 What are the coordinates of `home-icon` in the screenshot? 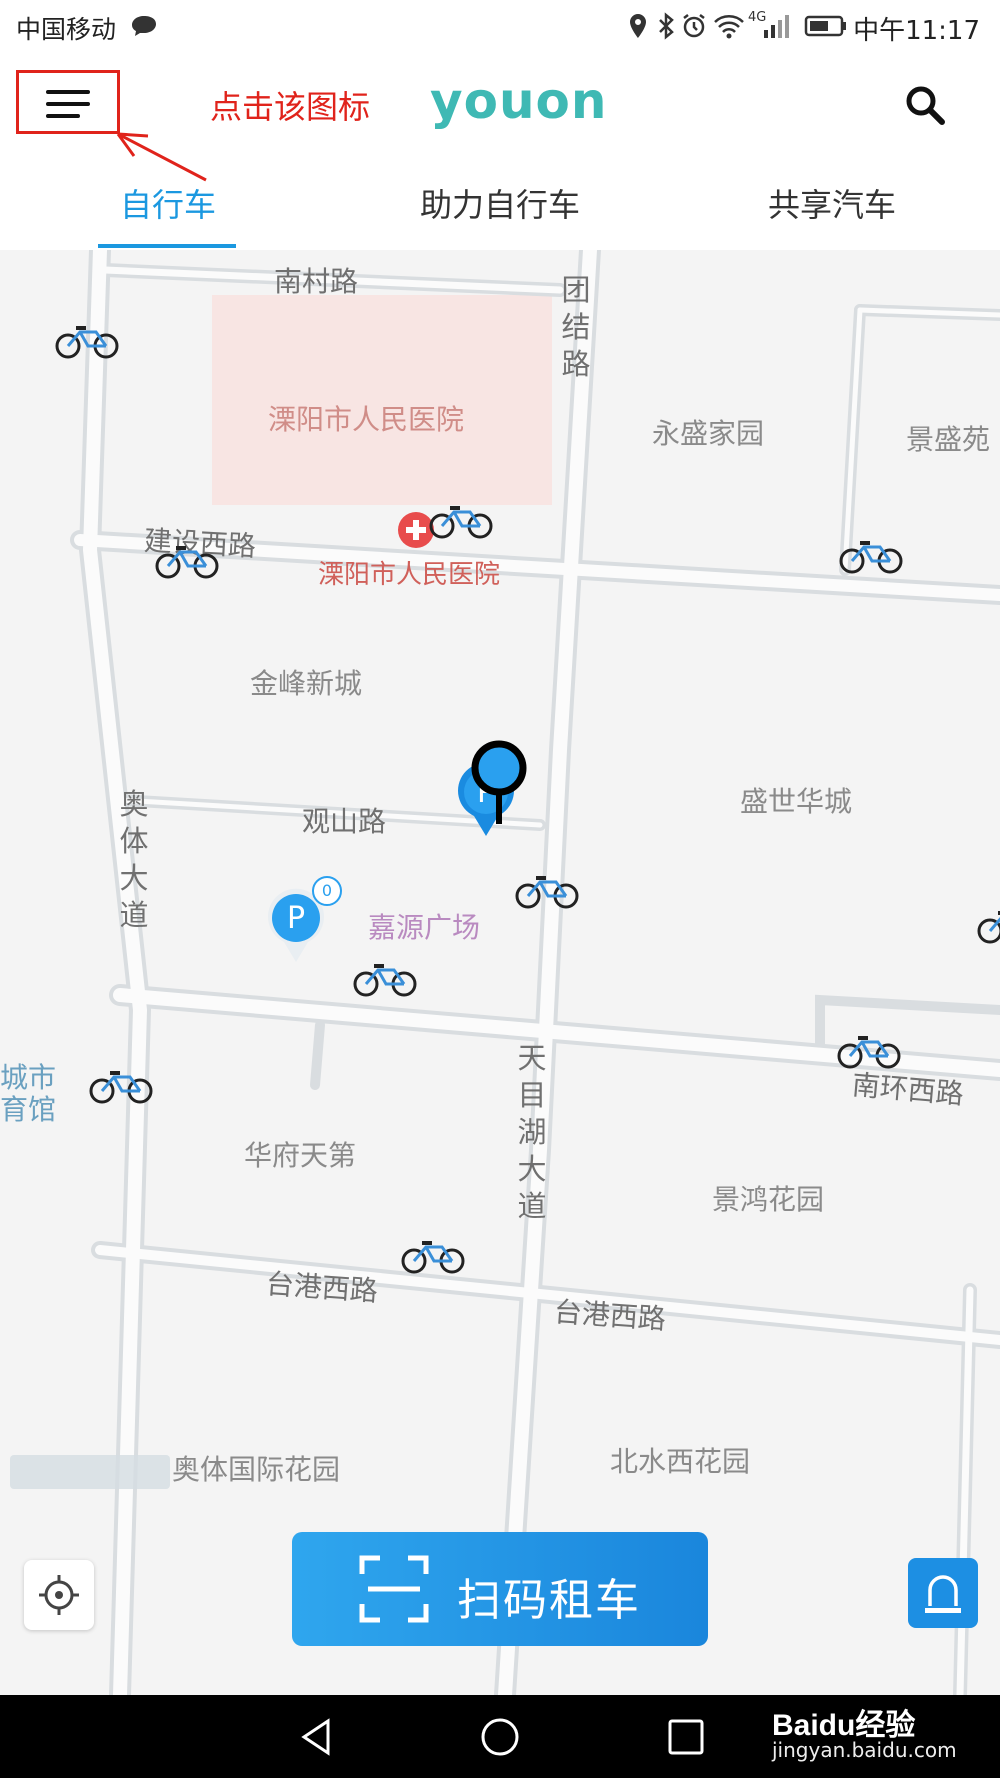 It's located at (500, 1737).